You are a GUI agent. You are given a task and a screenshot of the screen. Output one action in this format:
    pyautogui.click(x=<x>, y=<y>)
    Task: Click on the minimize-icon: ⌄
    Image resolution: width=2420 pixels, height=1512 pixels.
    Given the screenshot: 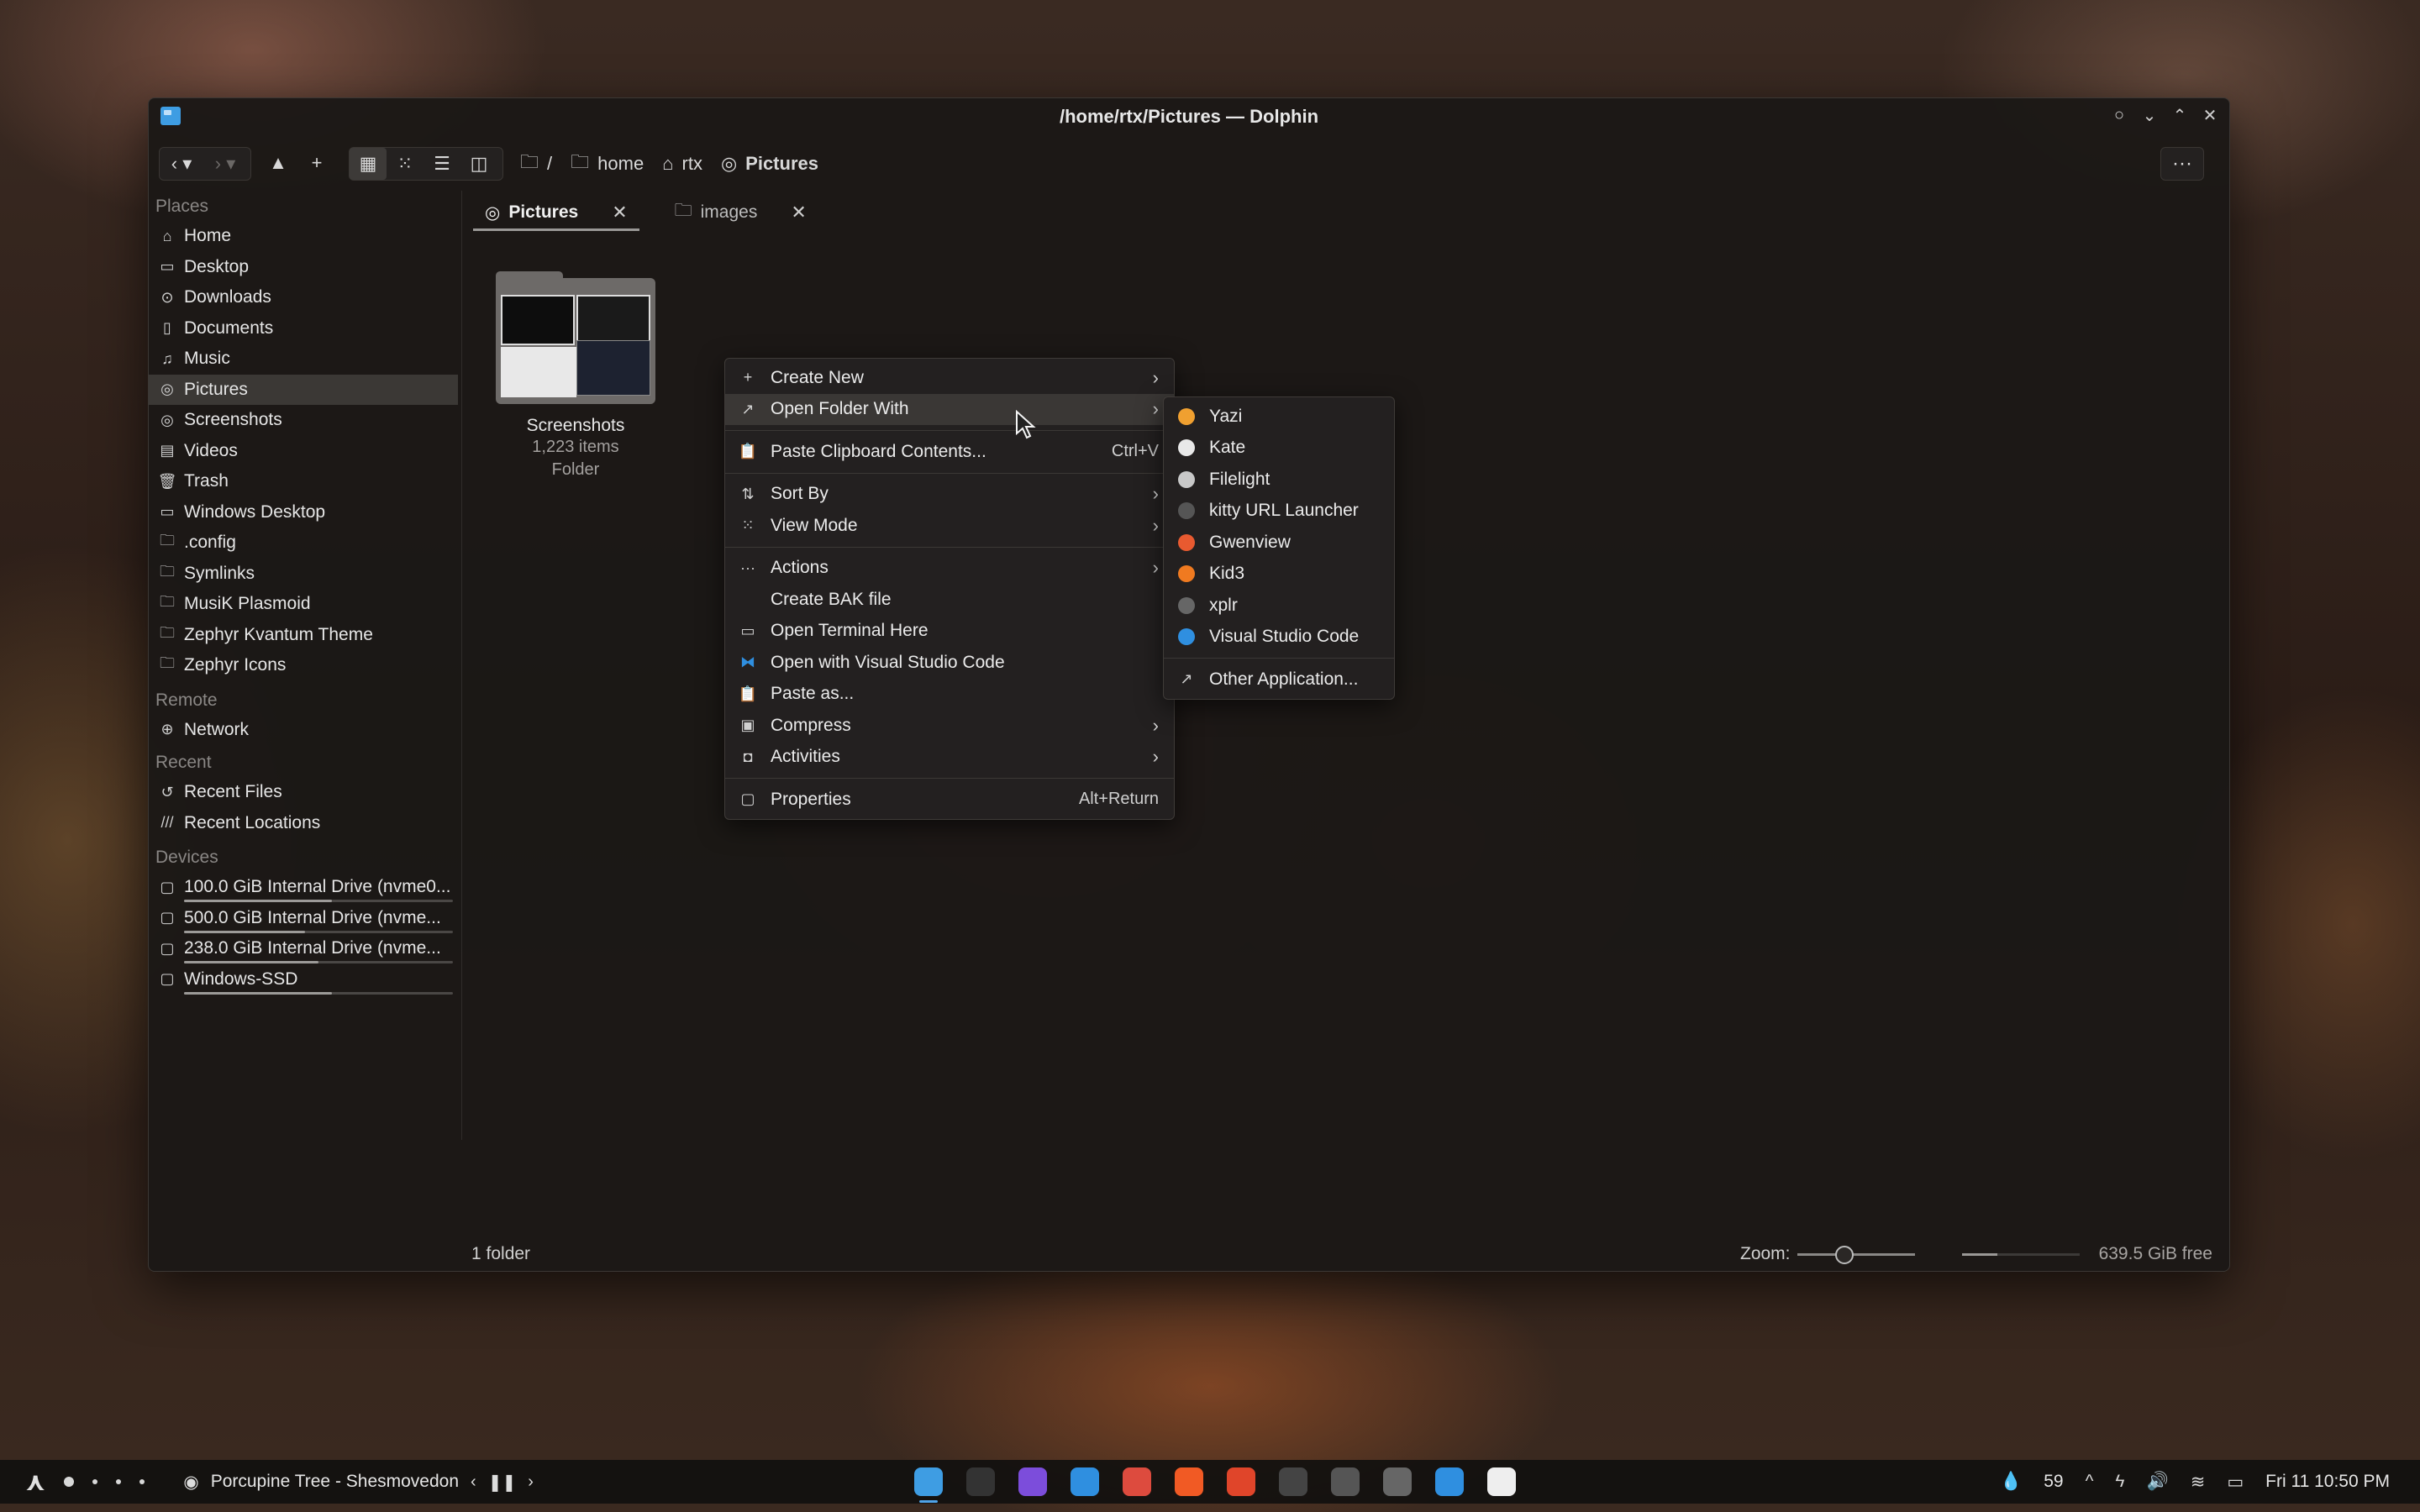 What is the action you would take?
    pyautogui.click(x=2149, y=115)
    